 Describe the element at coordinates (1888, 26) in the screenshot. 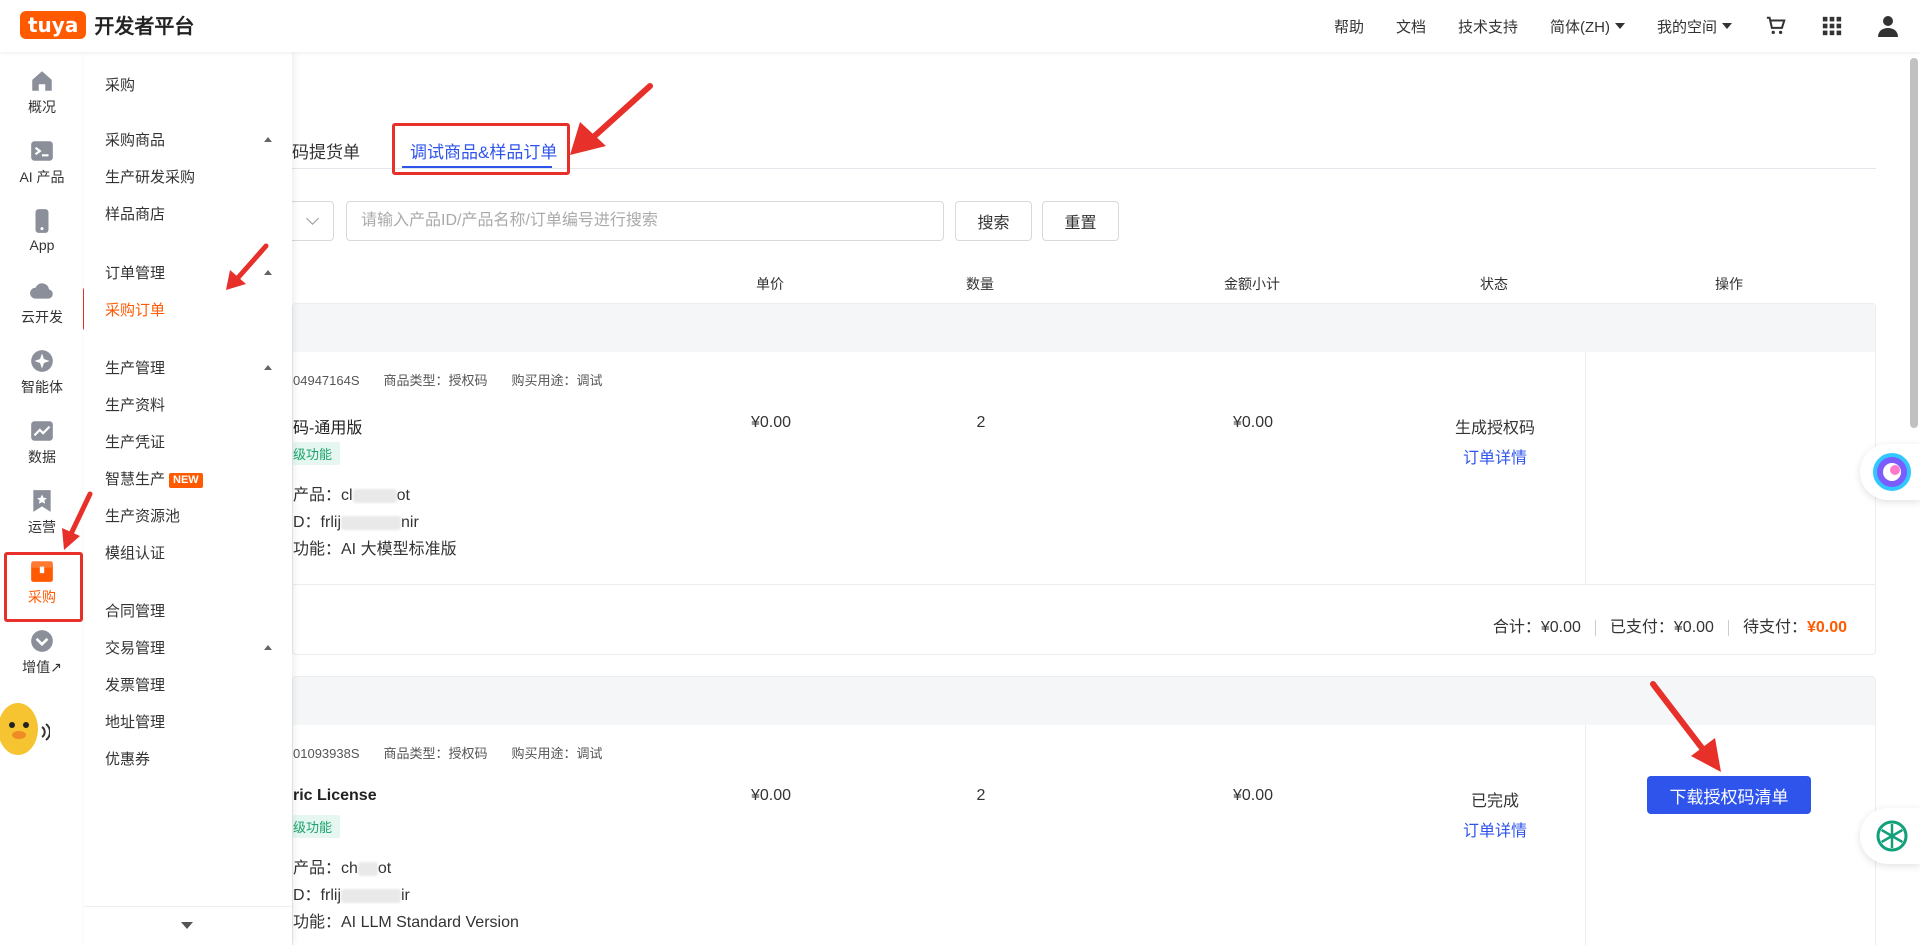

I see `user-avatar-icon` at that location.